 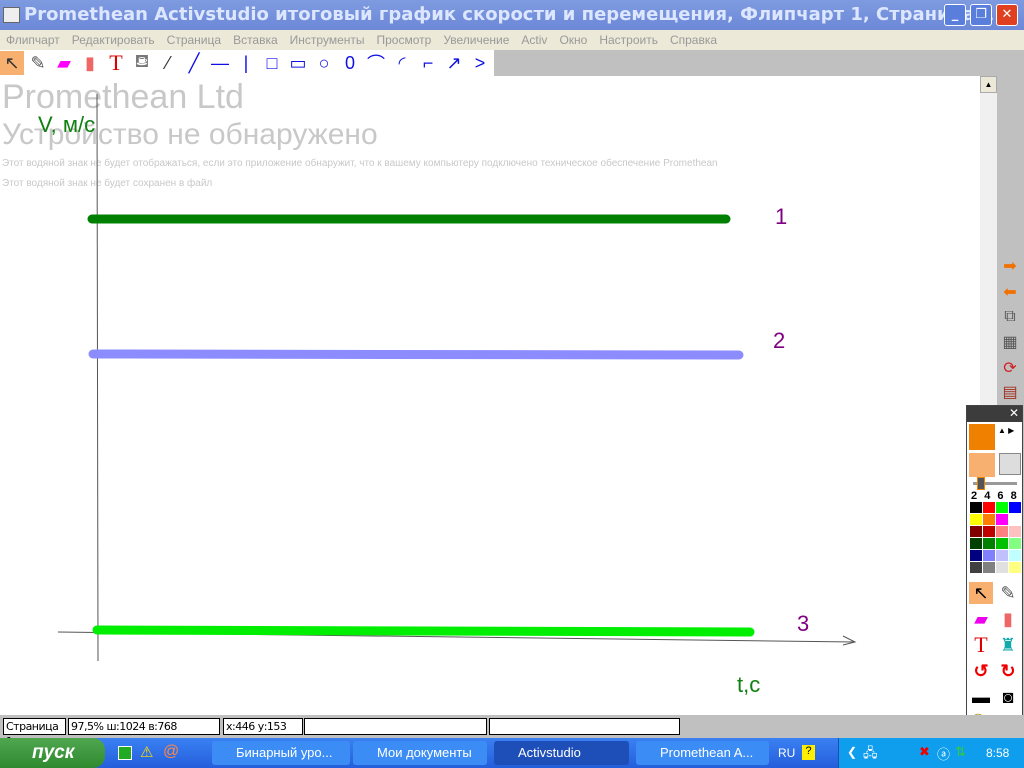 I want to click on square-icon: □, so click(x=272, y=63).